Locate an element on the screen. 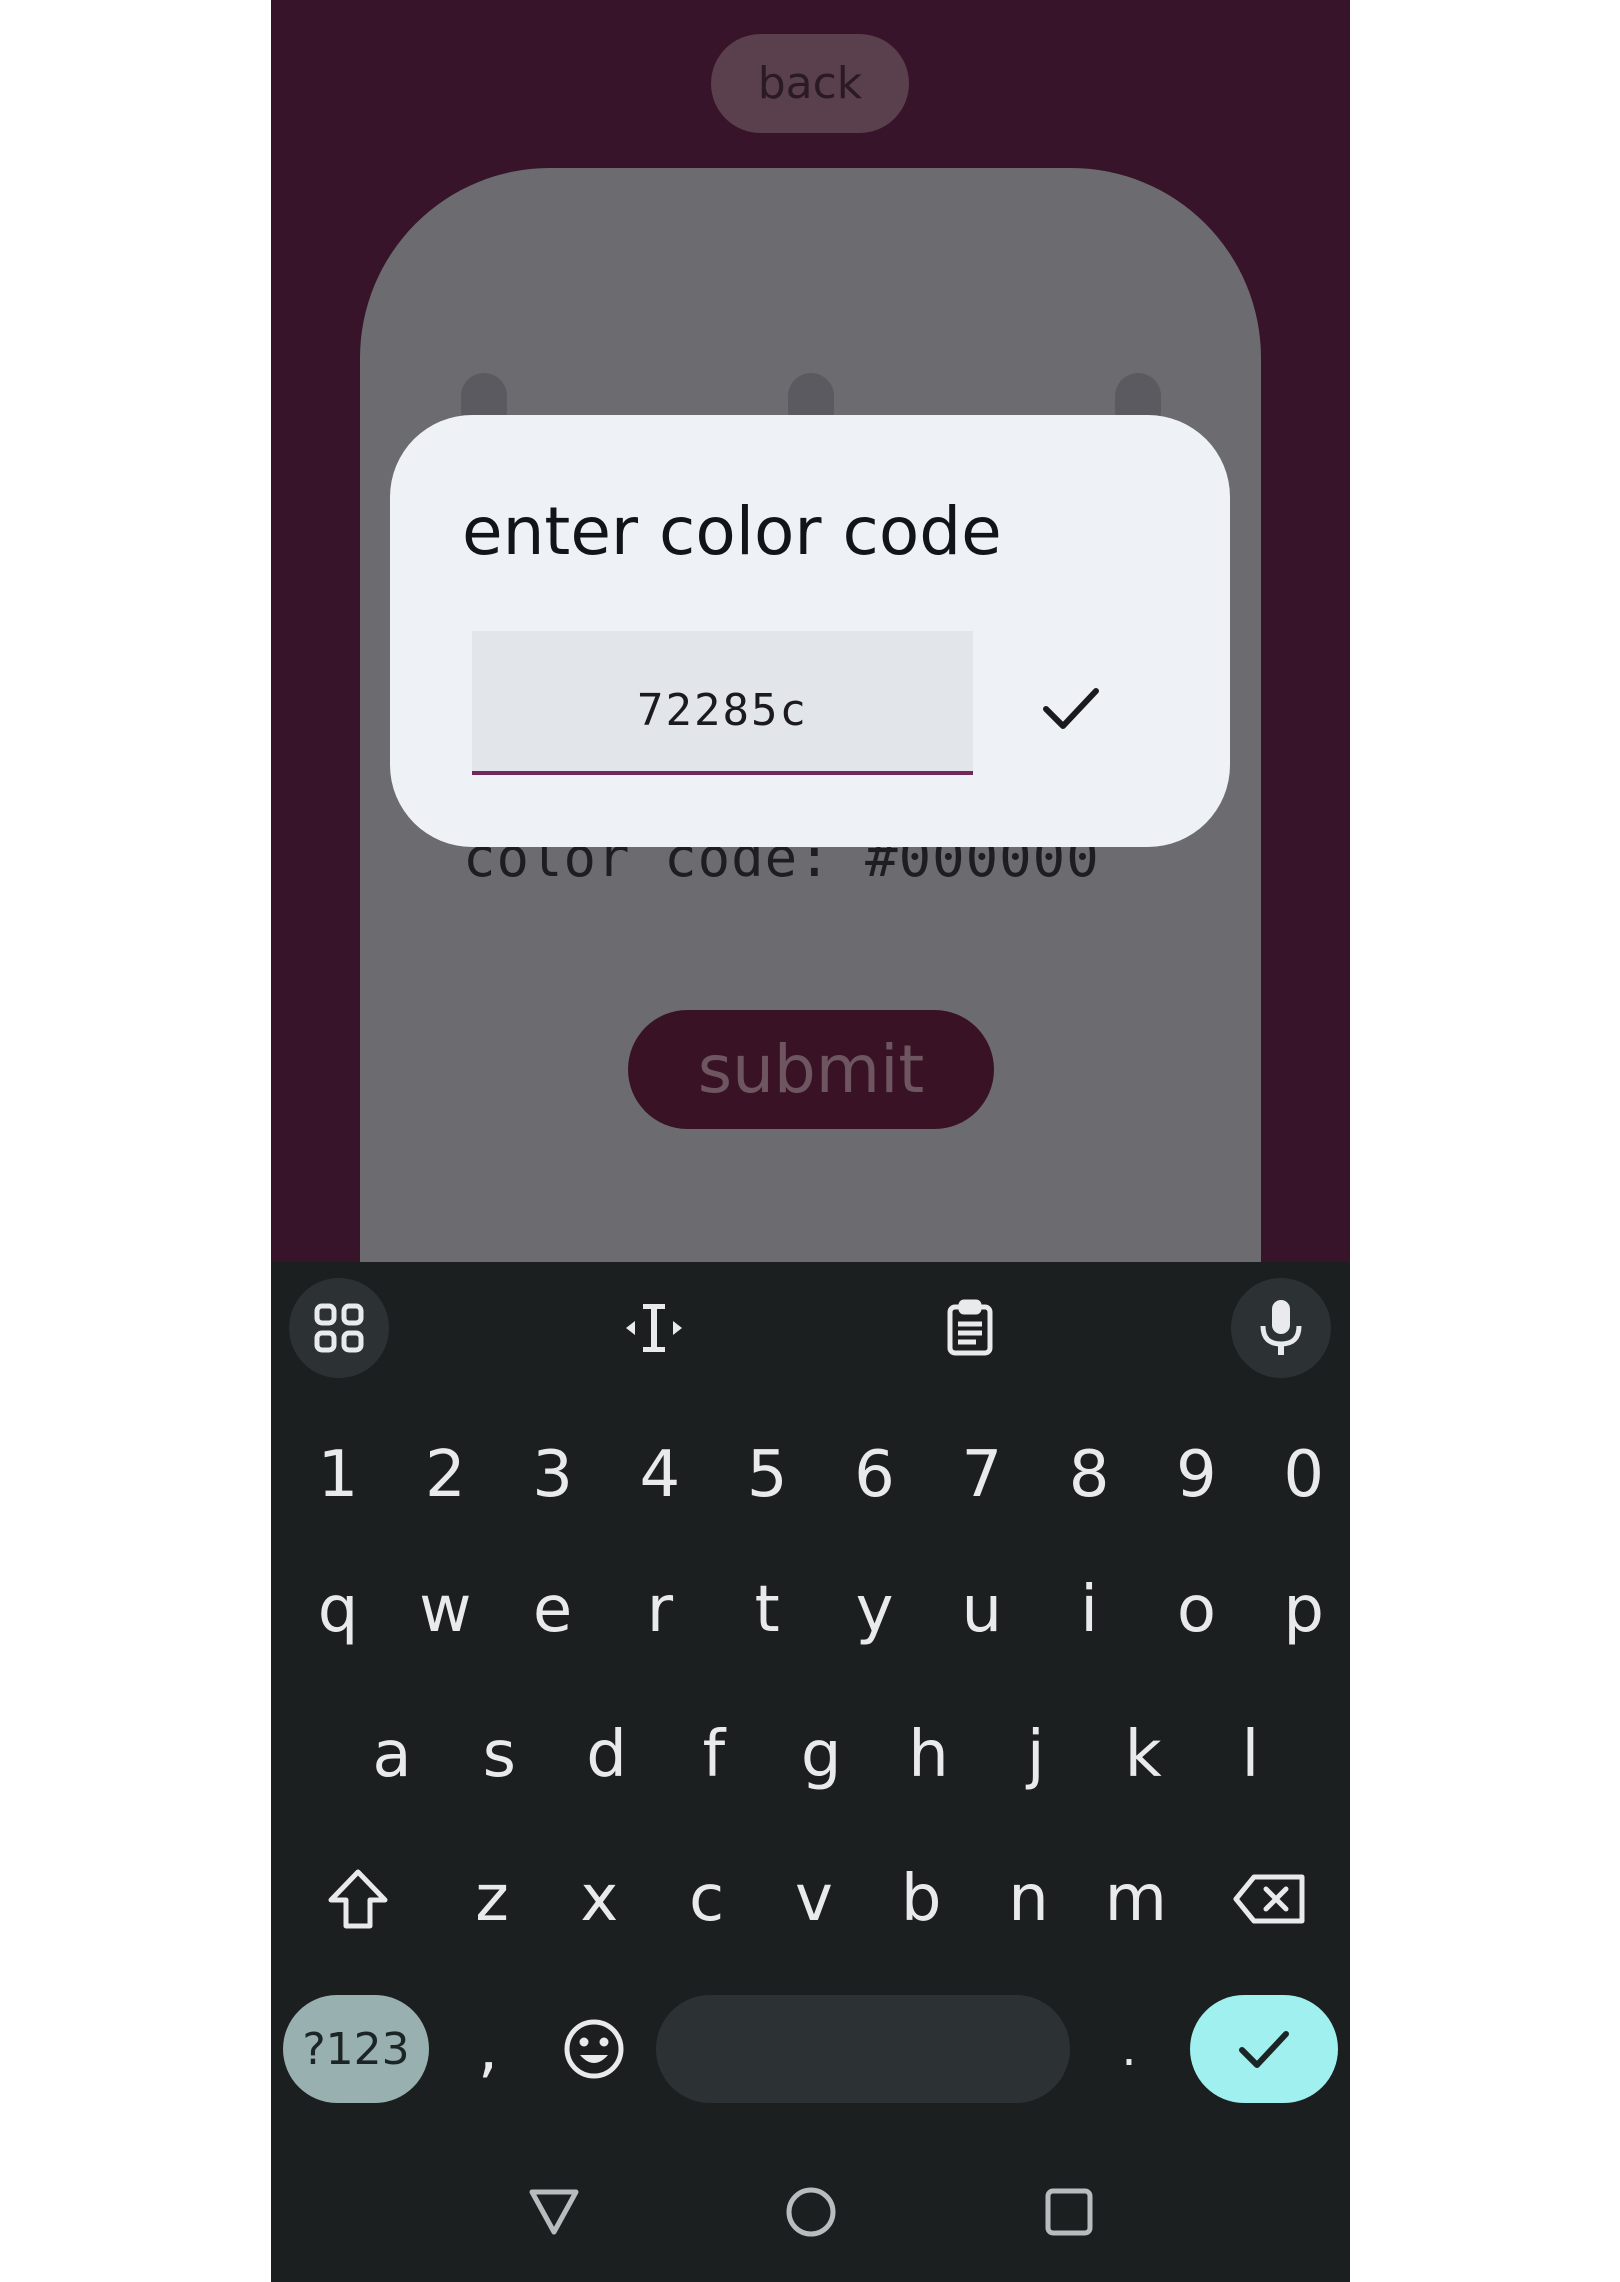 The image size is (1620, 2282). keyboard-row-1: qwertyuiop is located at coordinates (810, 1610).